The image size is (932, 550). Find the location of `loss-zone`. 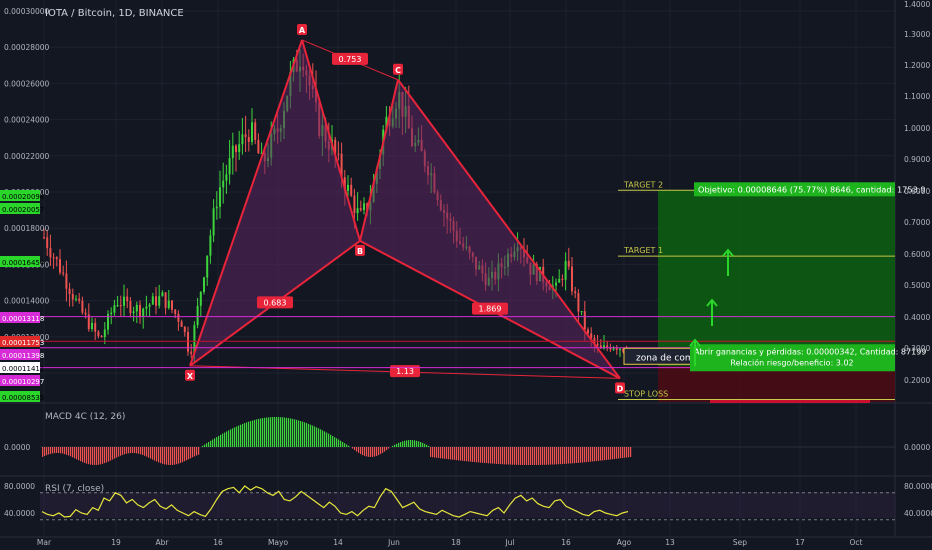

loss-zone is located at coordinates (776, 384).